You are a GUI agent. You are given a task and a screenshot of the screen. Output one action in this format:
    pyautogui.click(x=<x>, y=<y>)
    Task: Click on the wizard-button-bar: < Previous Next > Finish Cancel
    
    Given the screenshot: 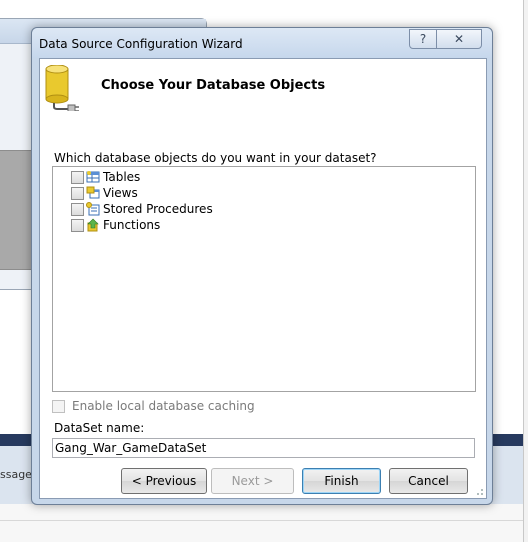 What is the action you would take?
    pyautogui.click(x=263, y=483)
    